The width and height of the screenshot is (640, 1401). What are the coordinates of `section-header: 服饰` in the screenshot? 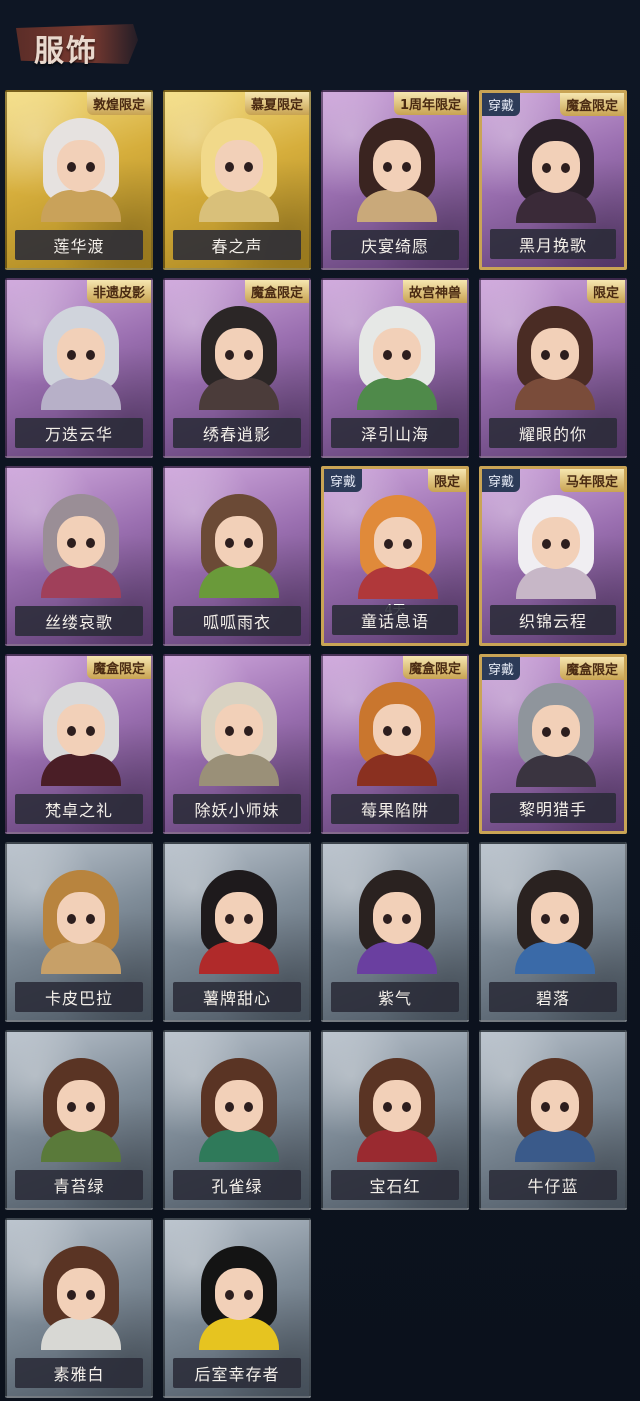 It's located at (73, 41).